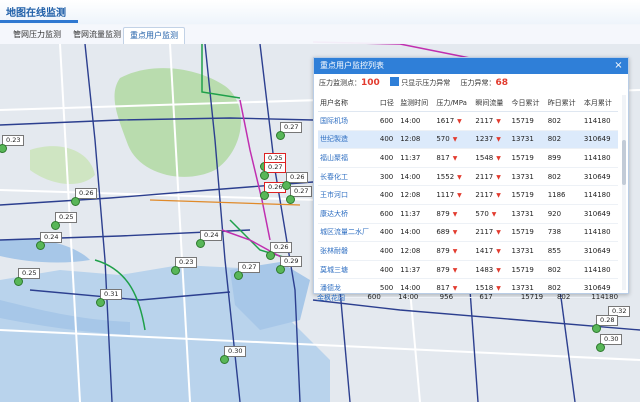 This screenshot has width=640, height=402. I want to click on cell-value: 15719, so click(522, 120).